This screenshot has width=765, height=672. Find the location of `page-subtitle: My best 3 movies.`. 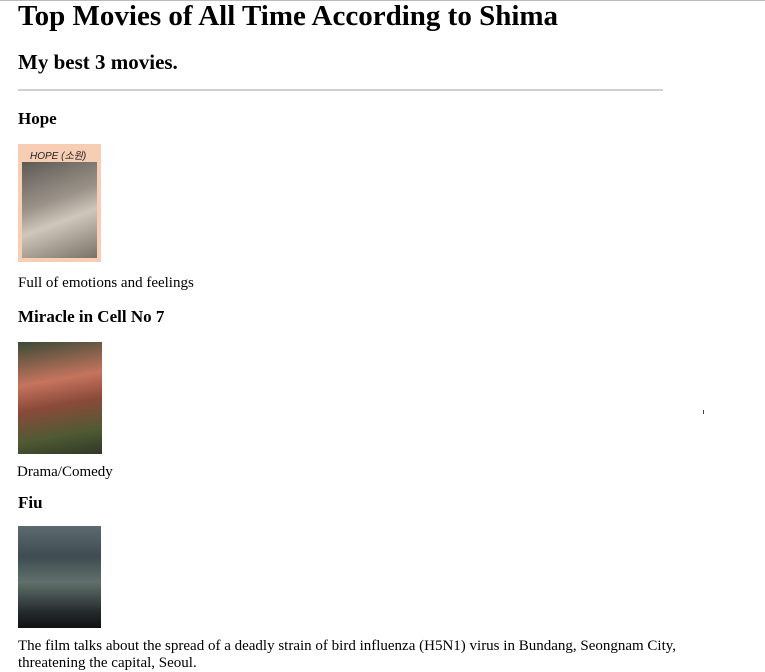

page-subtitle: My best 3 movies. is located at coordinates (98, 62).